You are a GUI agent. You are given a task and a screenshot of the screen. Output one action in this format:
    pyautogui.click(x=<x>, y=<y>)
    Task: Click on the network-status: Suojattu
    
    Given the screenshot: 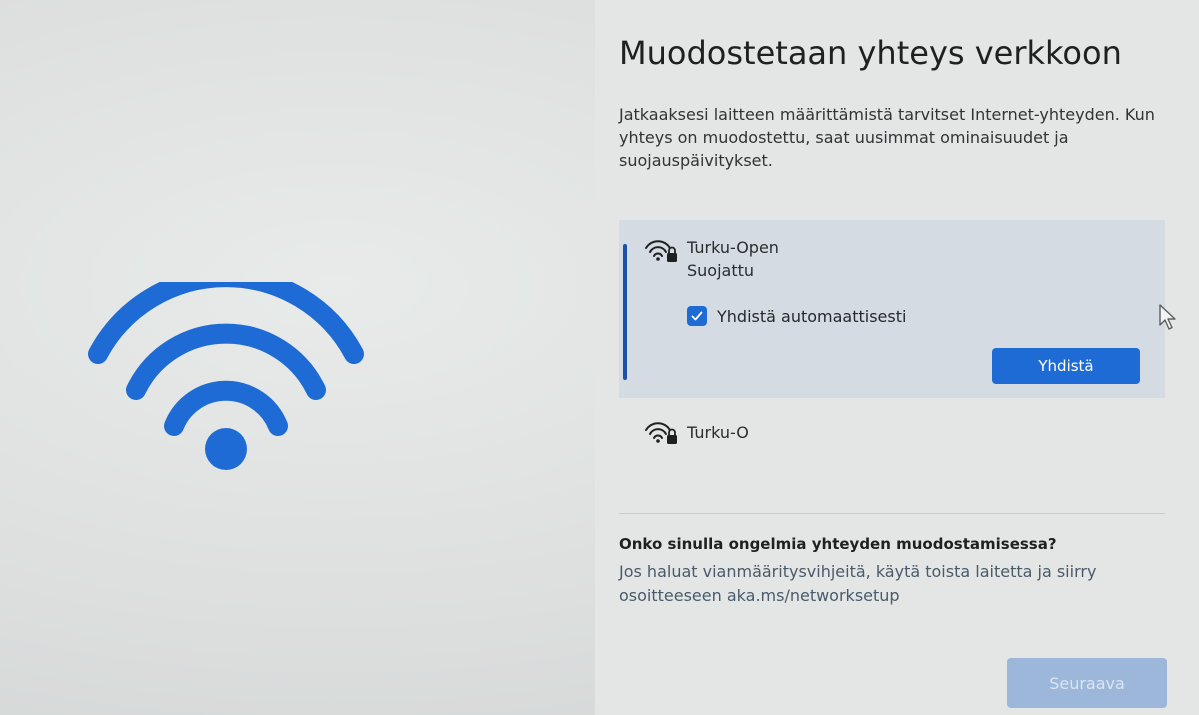 What is the action you would take?
    pyautogui.click(x=721, y=270)
    